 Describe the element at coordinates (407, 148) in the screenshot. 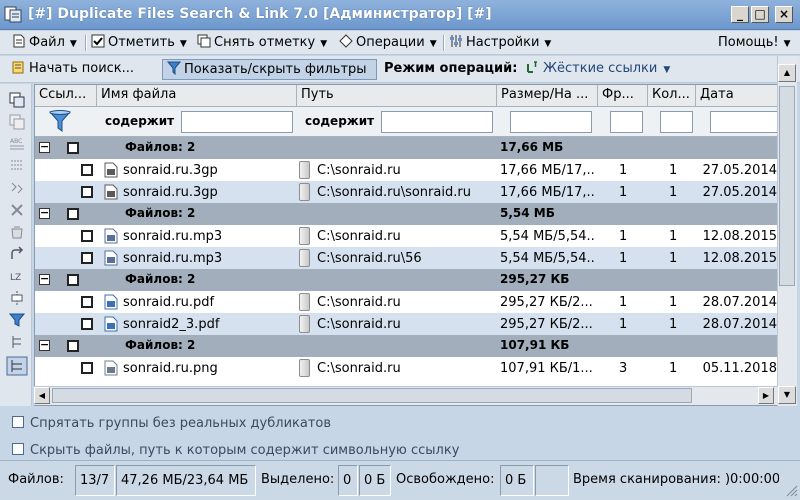

I see `group-row: − Файлов: 2 17,66 МБ` at that location.